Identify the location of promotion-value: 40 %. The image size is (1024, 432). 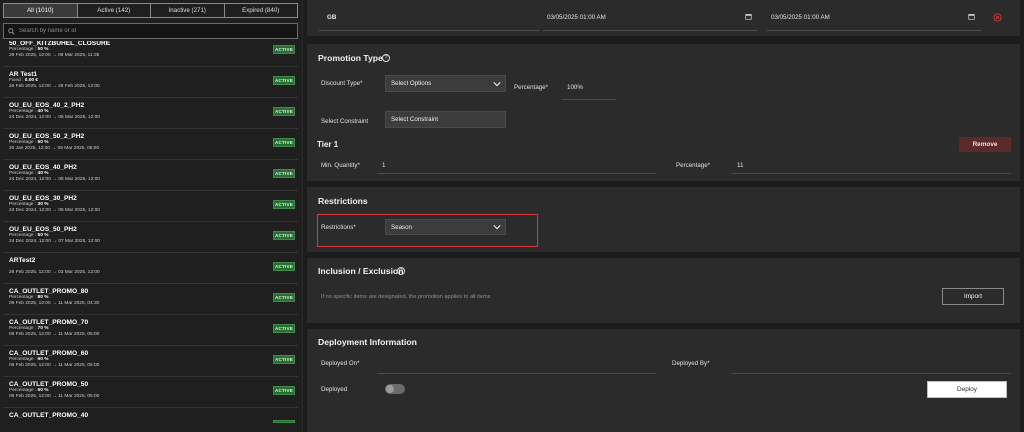
(43, 111).